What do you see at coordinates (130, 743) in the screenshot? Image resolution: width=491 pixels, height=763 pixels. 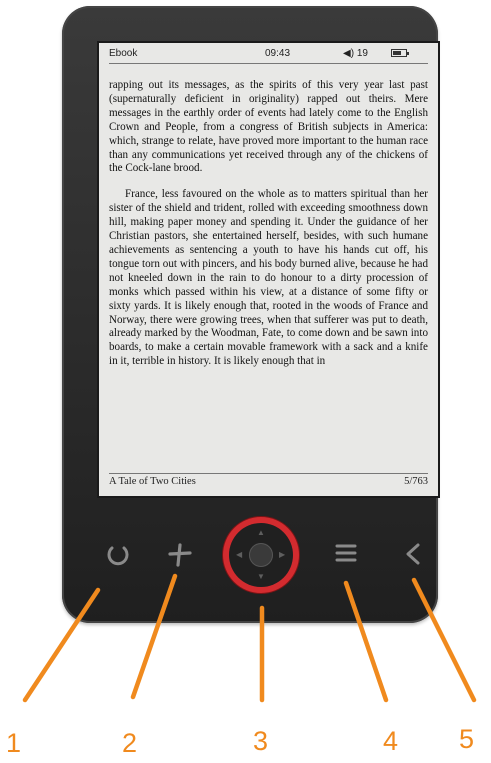 I see `callout-label-2: 2` at bounding box center [130, 743].